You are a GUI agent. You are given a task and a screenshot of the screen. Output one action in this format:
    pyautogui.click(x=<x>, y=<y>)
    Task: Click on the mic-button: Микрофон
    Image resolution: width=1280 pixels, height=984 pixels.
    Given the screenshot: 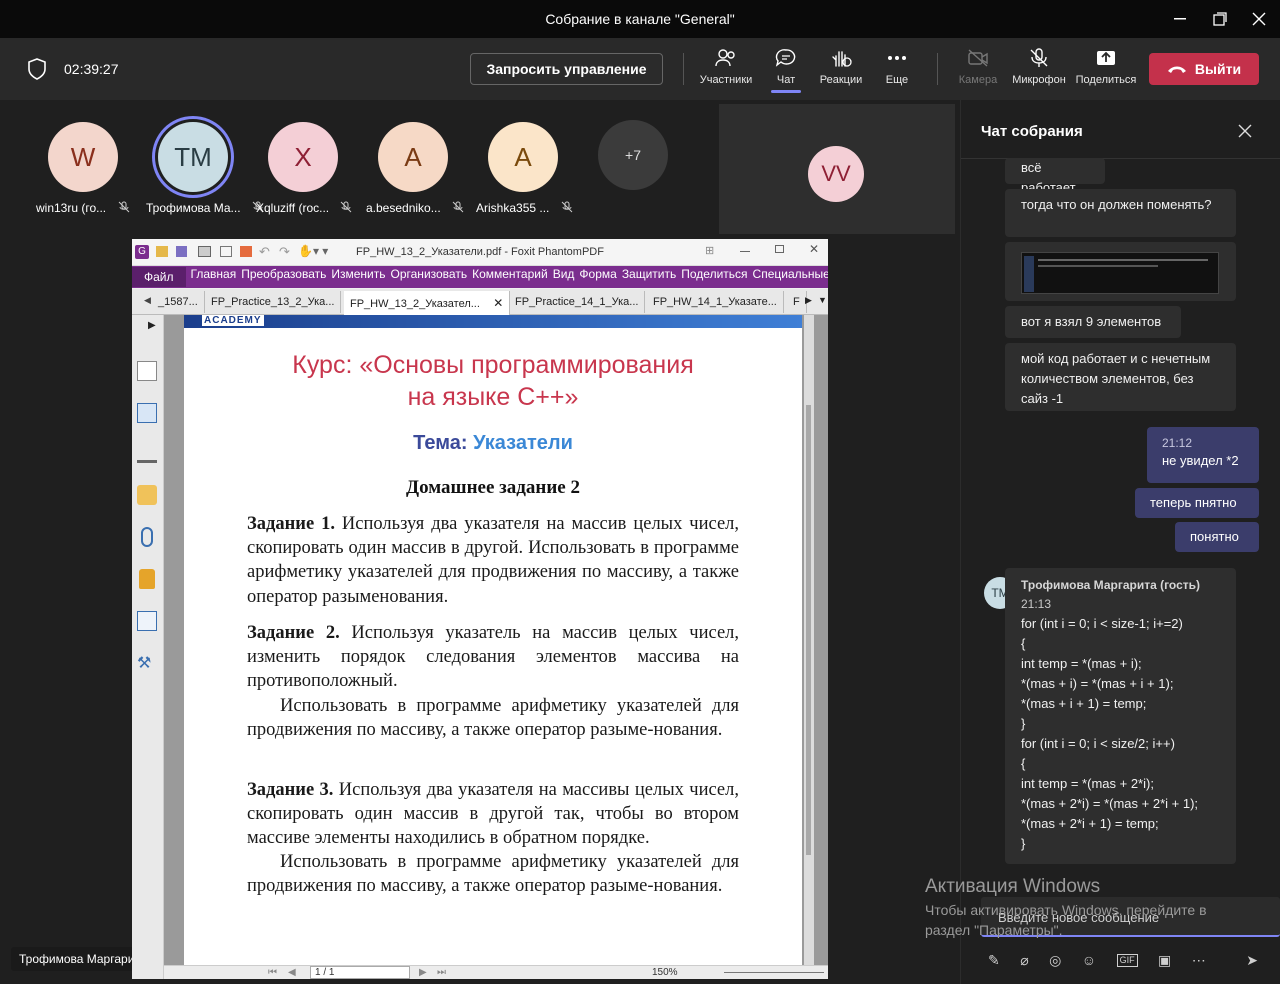 What is the action you would take?
    pyautogui.click(x=1039, y=71)
    